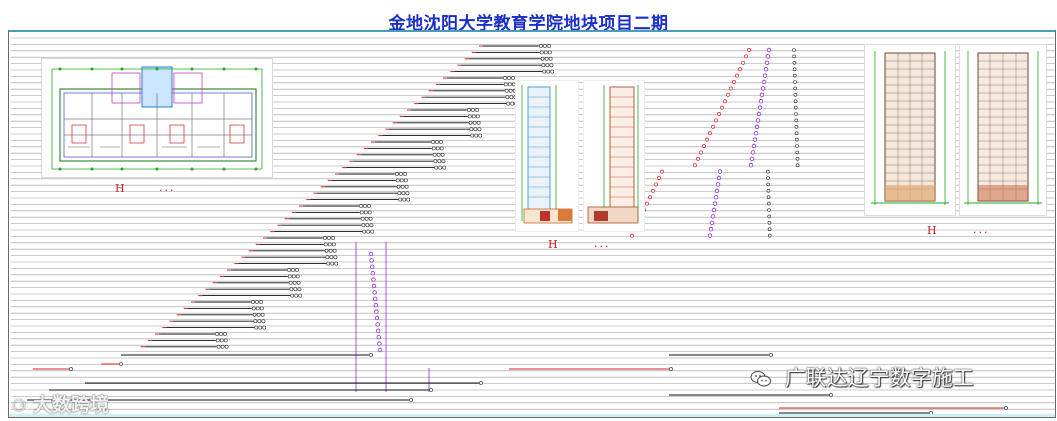  I want to click on watermark-left-text: 大数跨境, so click(70, 405).